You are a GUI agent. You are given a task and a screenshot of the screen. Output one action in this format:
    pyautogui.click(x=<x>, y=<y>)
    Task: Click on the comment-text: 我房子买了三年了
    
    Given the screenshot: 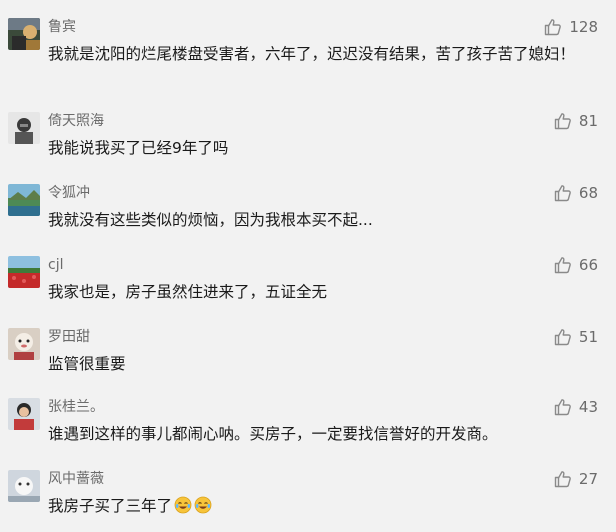 What is the action you would take?
    pyautogui.click(x=322, y=506)
    